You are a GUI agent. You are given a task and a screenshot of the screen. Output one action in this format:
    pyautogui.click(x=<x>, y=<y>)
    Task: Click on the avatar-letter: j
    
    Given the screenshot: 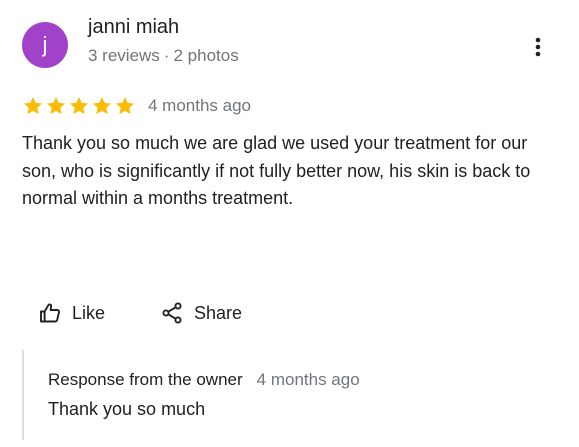 What is the action you would take?
    pyautogui.click(x=45, y=44)
    